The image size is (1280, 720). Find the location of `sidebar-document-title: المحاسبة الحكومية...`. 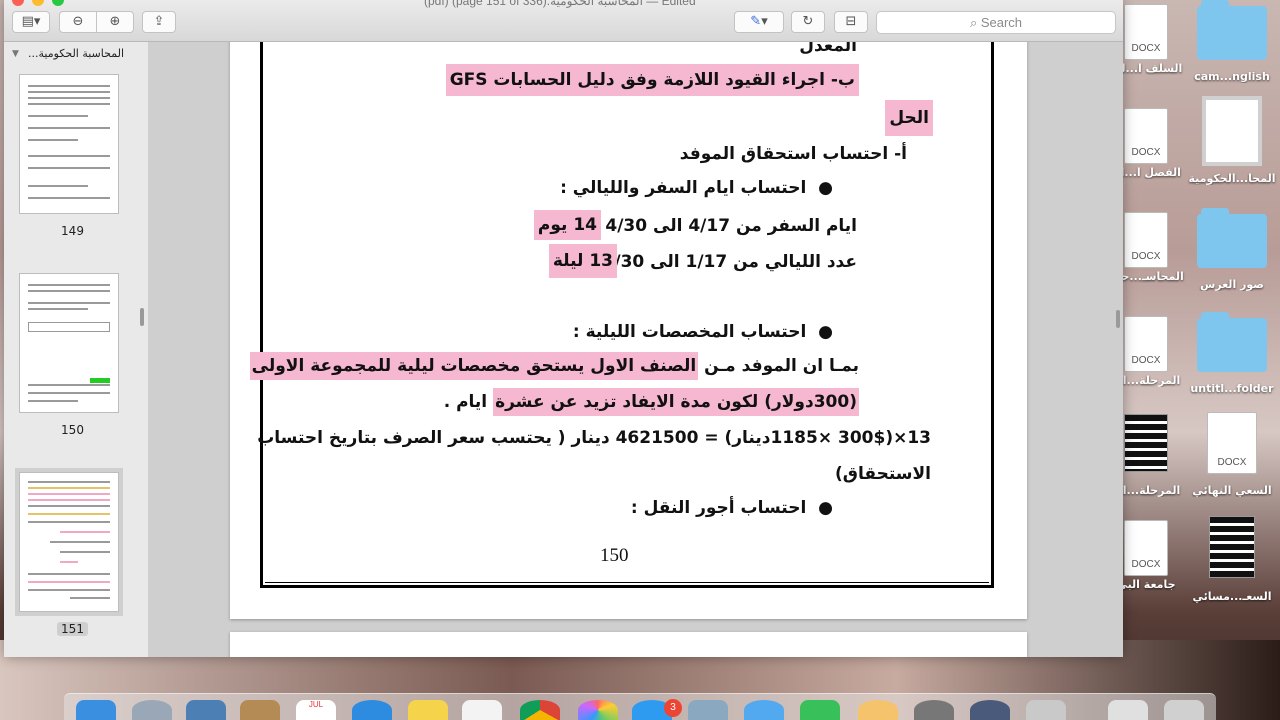

sidebar-document-title: المحاسبة الحكومية... is located at coordinates (75, 53).